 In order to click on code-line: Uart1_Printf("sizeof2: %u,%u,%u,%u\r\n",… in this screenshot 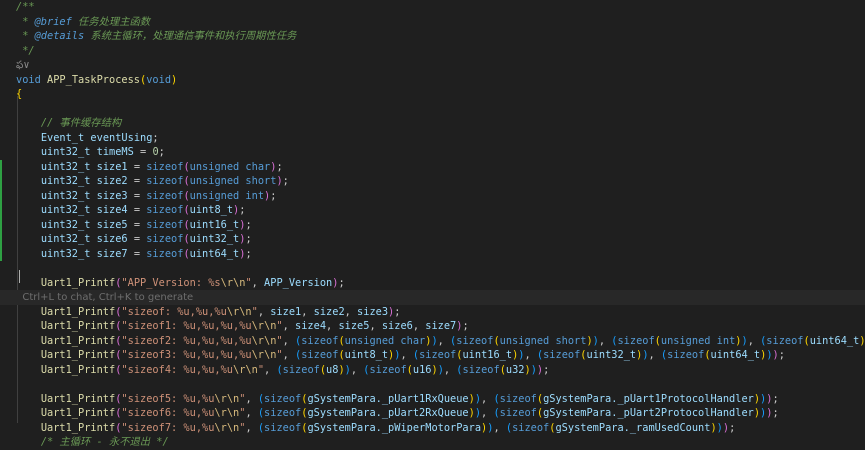, I will do `click(432, 341)`.